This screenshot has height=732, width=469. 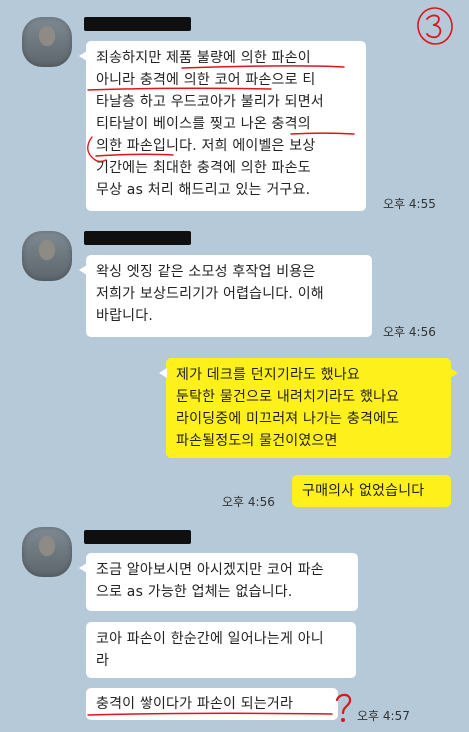 What do you see at coordinates (218, 582) in the screenshot?
I see `message-bubble: 조금 알아보시면 아시겠지만 코어 파손 으로 as 가능한 업체는 없습니다.` at bounding box center [218, 582].